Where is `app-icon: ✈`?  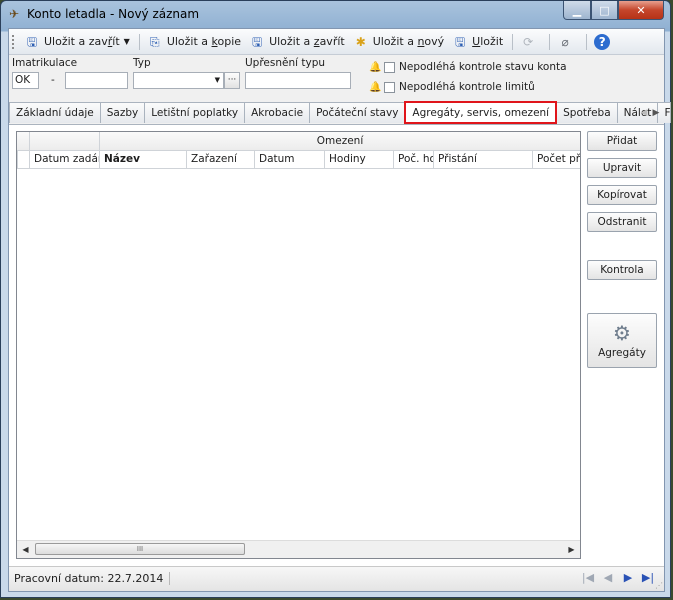
app-icon: ✈ is located at coordinates (14, 14).